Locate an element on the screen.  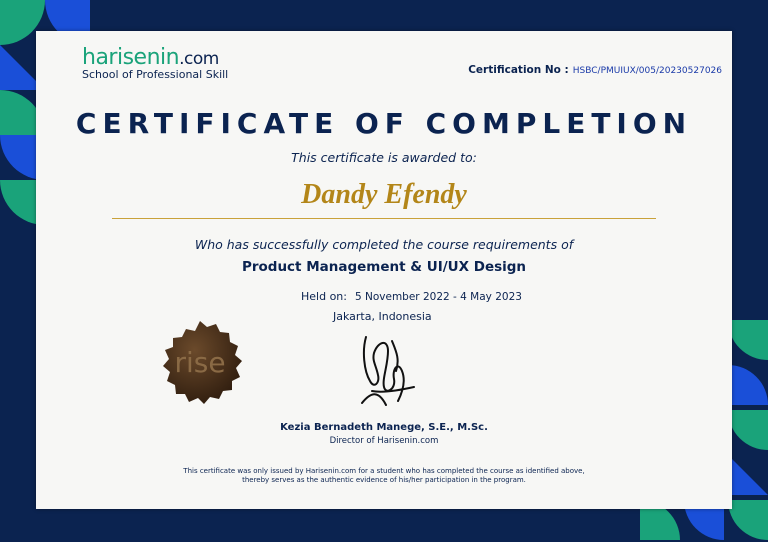
certification-label: Certification No : is located at coordinates (518, 70).